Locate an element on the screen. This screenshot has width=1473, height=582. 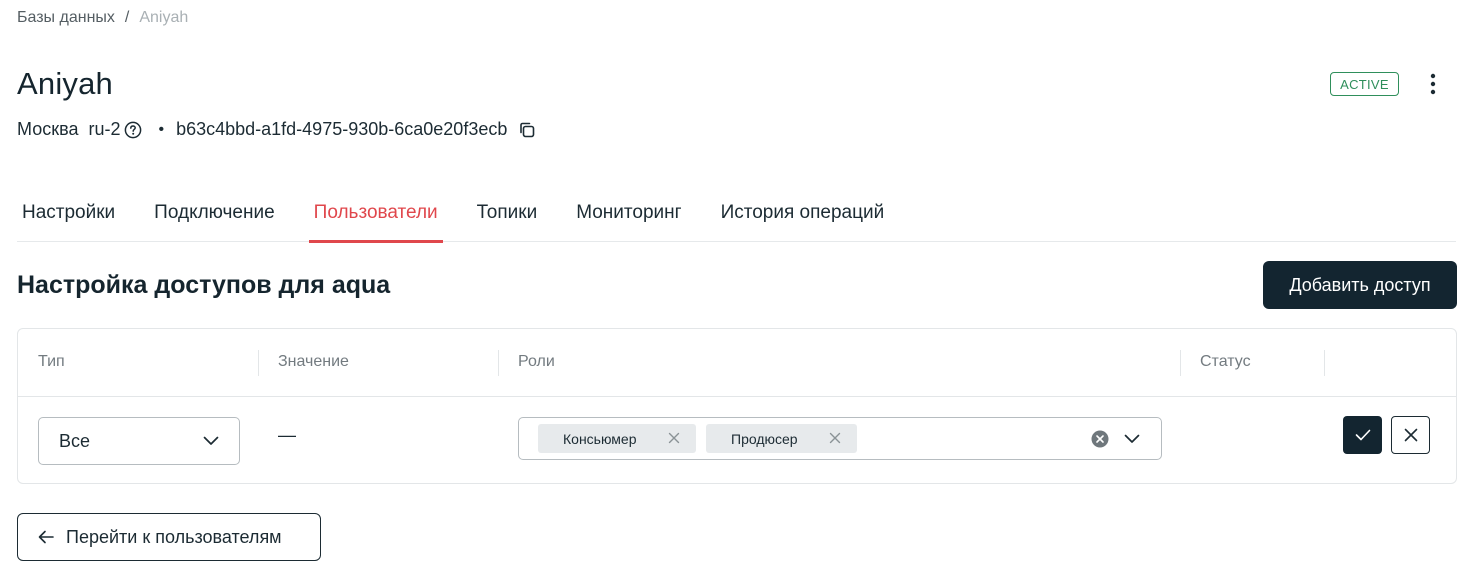
role-chip-producer: Продюсер is located at coordinates (781, 438).